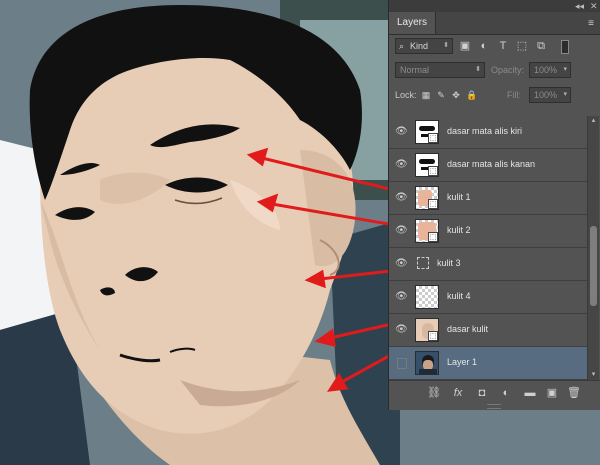 The width and height of the screenshot is (600, 465). Describe the element at coordinates (415, 70) in the screenshot. I see `blend-mode-value: Normal` at that location.